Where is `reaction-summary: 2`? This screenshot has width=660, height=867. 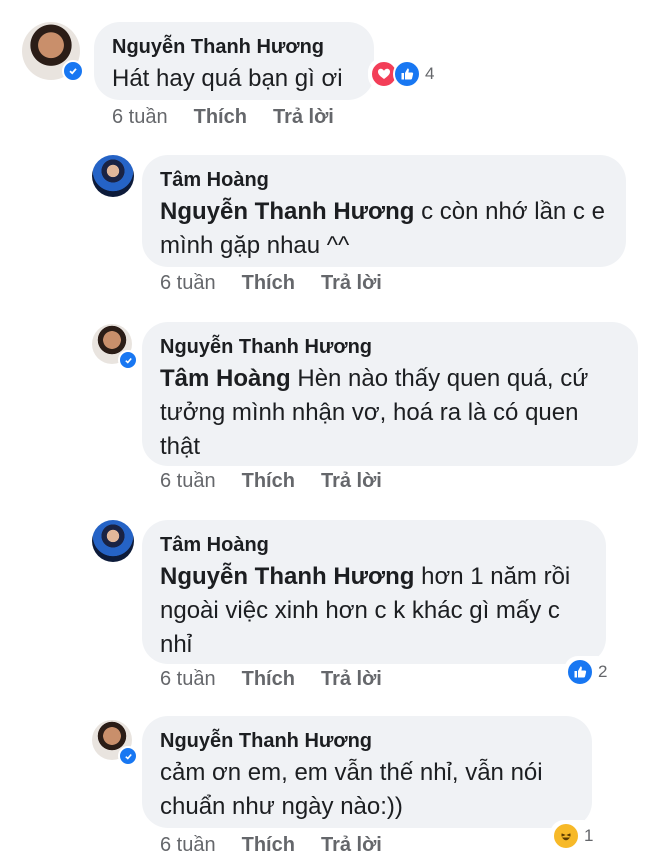
reaction-summary: 2 is located at coordinates (588, 672).